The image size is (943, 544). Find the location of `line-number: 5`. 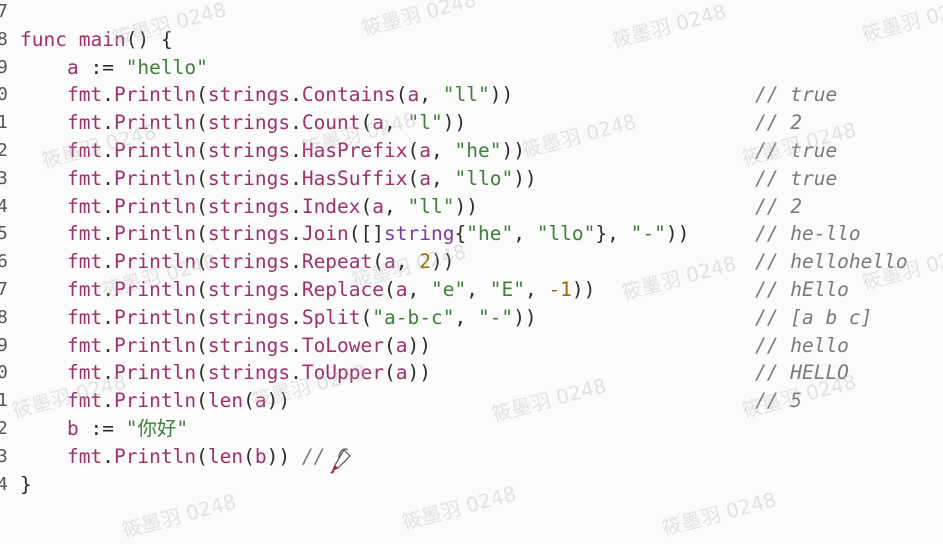

line-number: 5 is located at coordinates (4, 234).